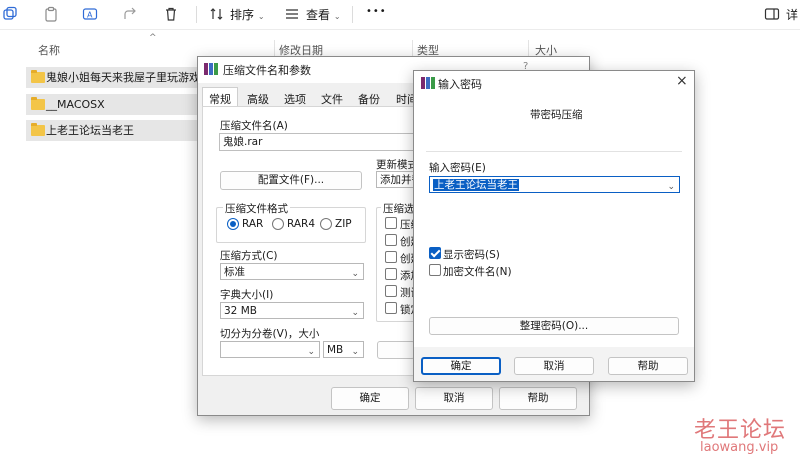  Describe the element at coordinates (376, 11) in the screenshot. I see `more-options-button: •••` at that location.